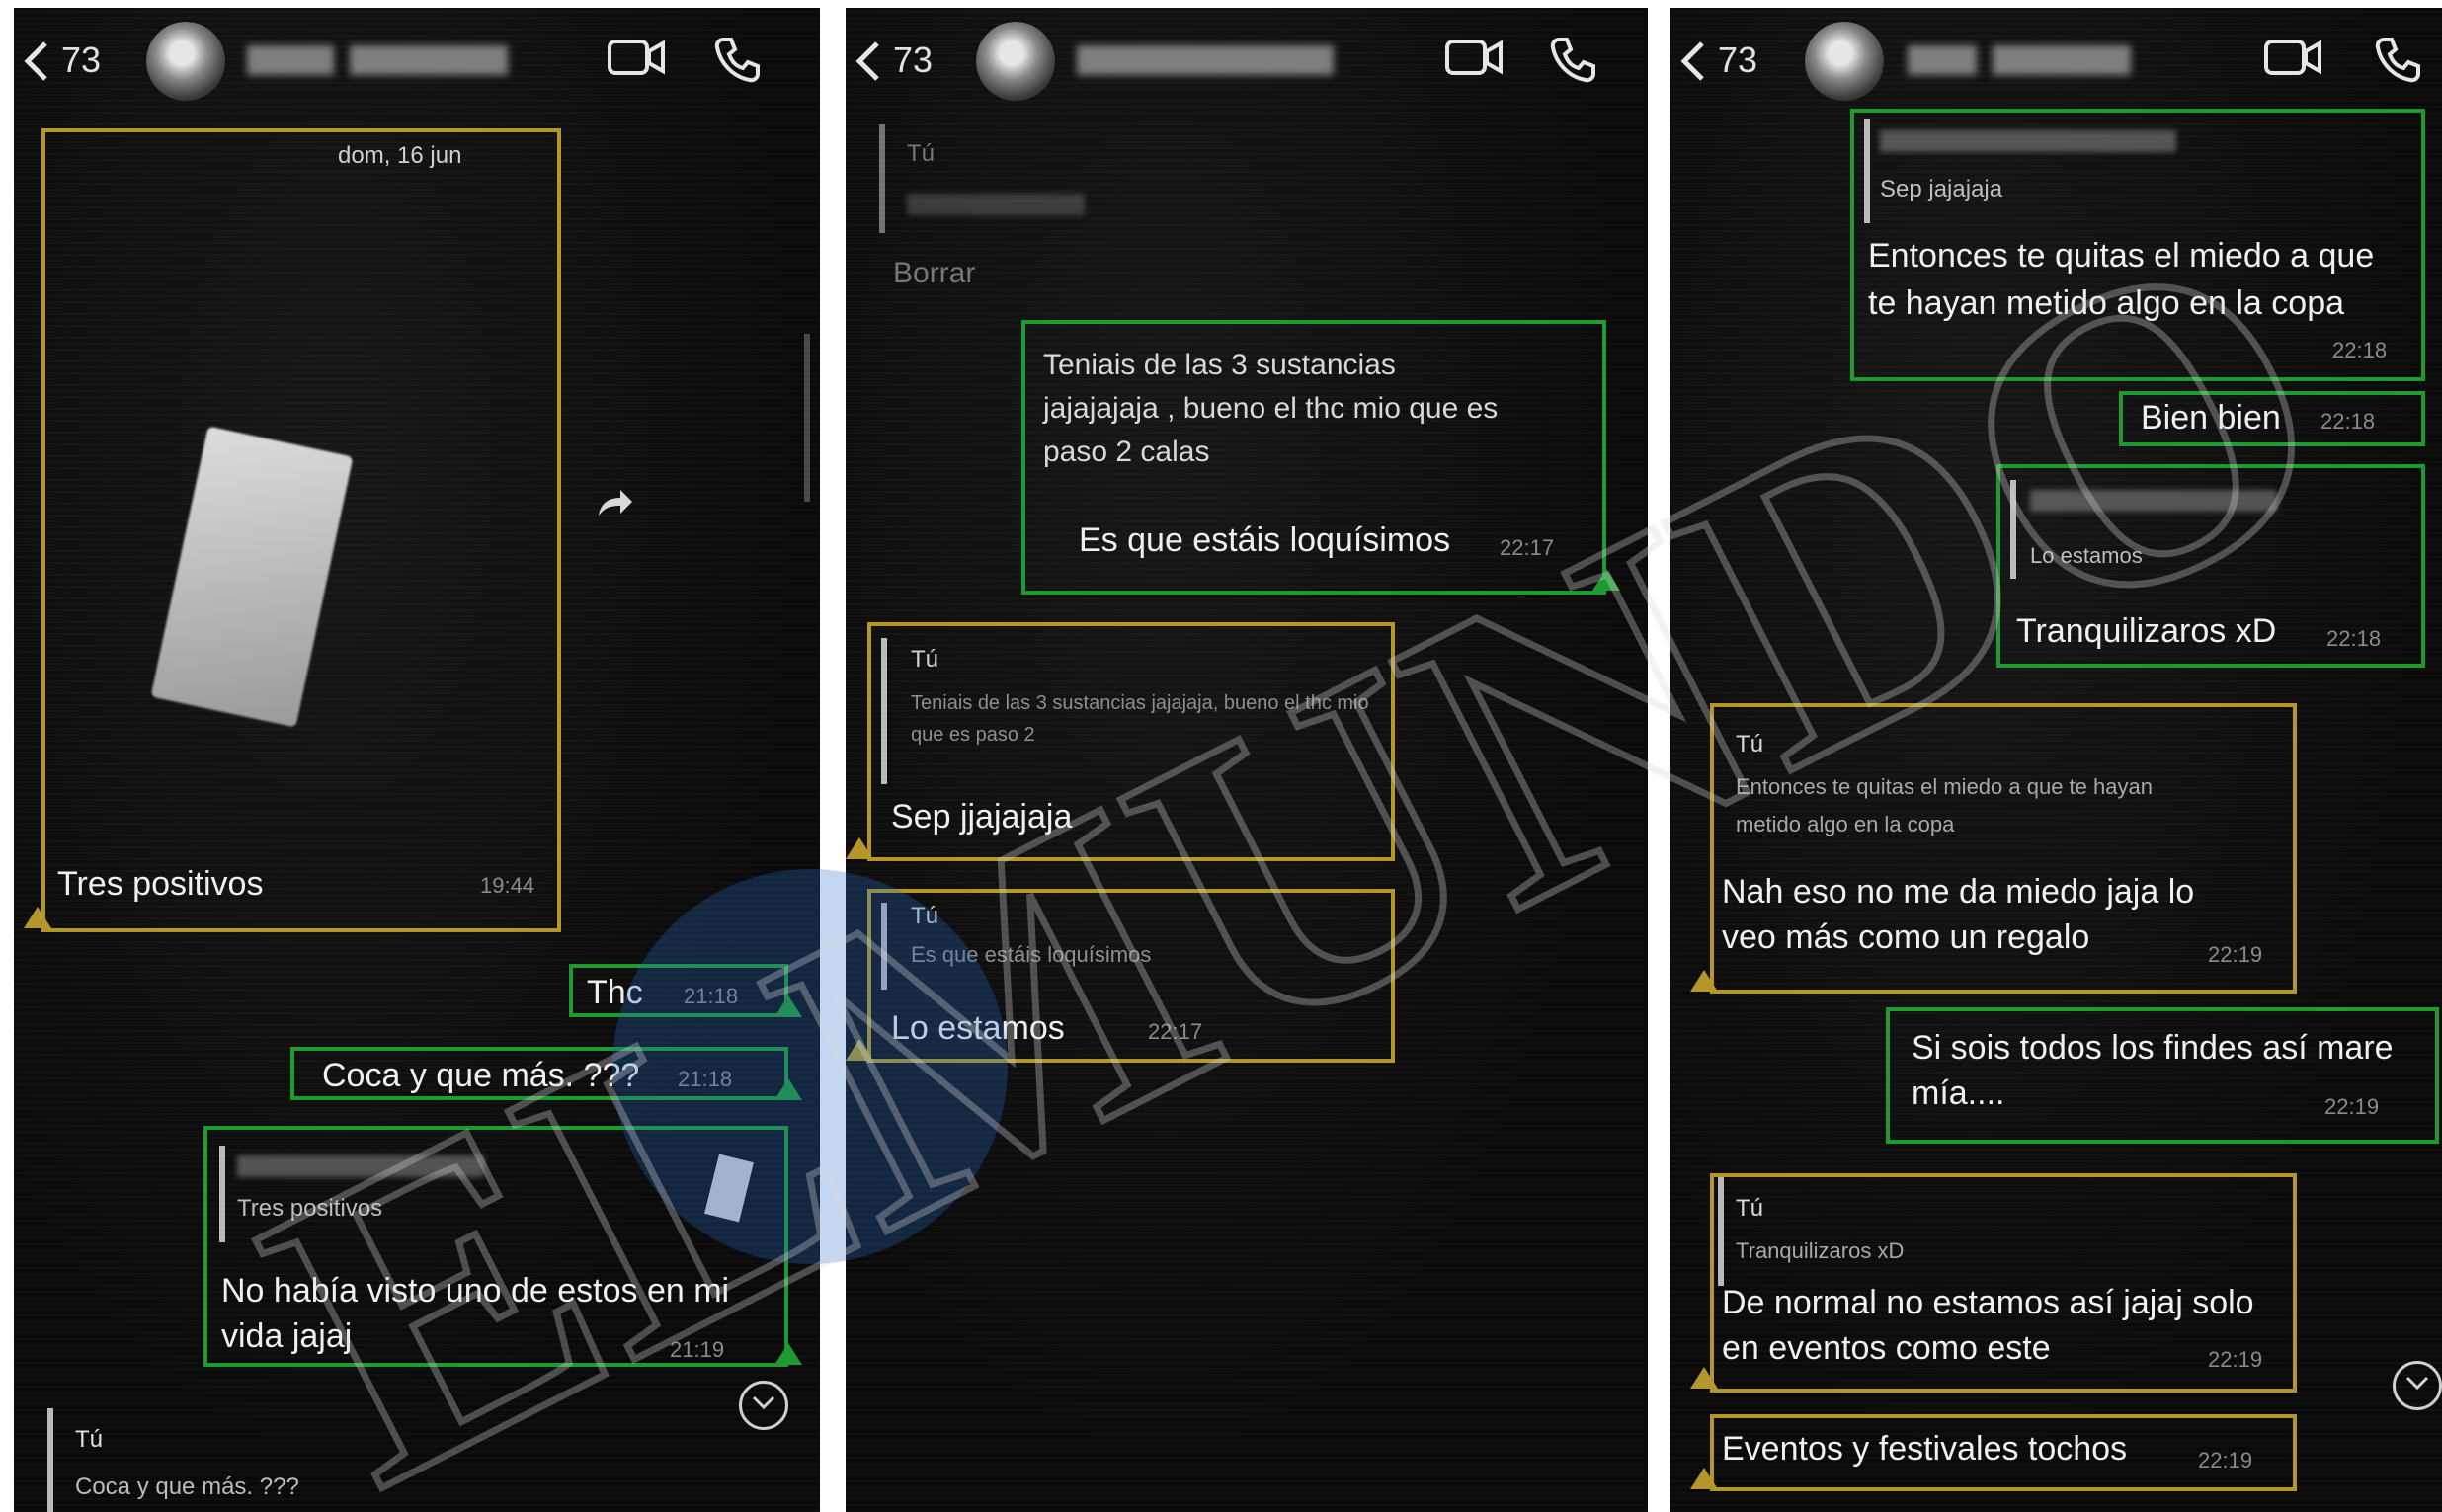 Image resolution: width=2442 pixels, height=1512 pixels. What do you see at coordinates (2003, 1453) in the screenshot?
I see `received-message: Eventos y festivales tochos 22:19` at bounding box center [2003, 1453].